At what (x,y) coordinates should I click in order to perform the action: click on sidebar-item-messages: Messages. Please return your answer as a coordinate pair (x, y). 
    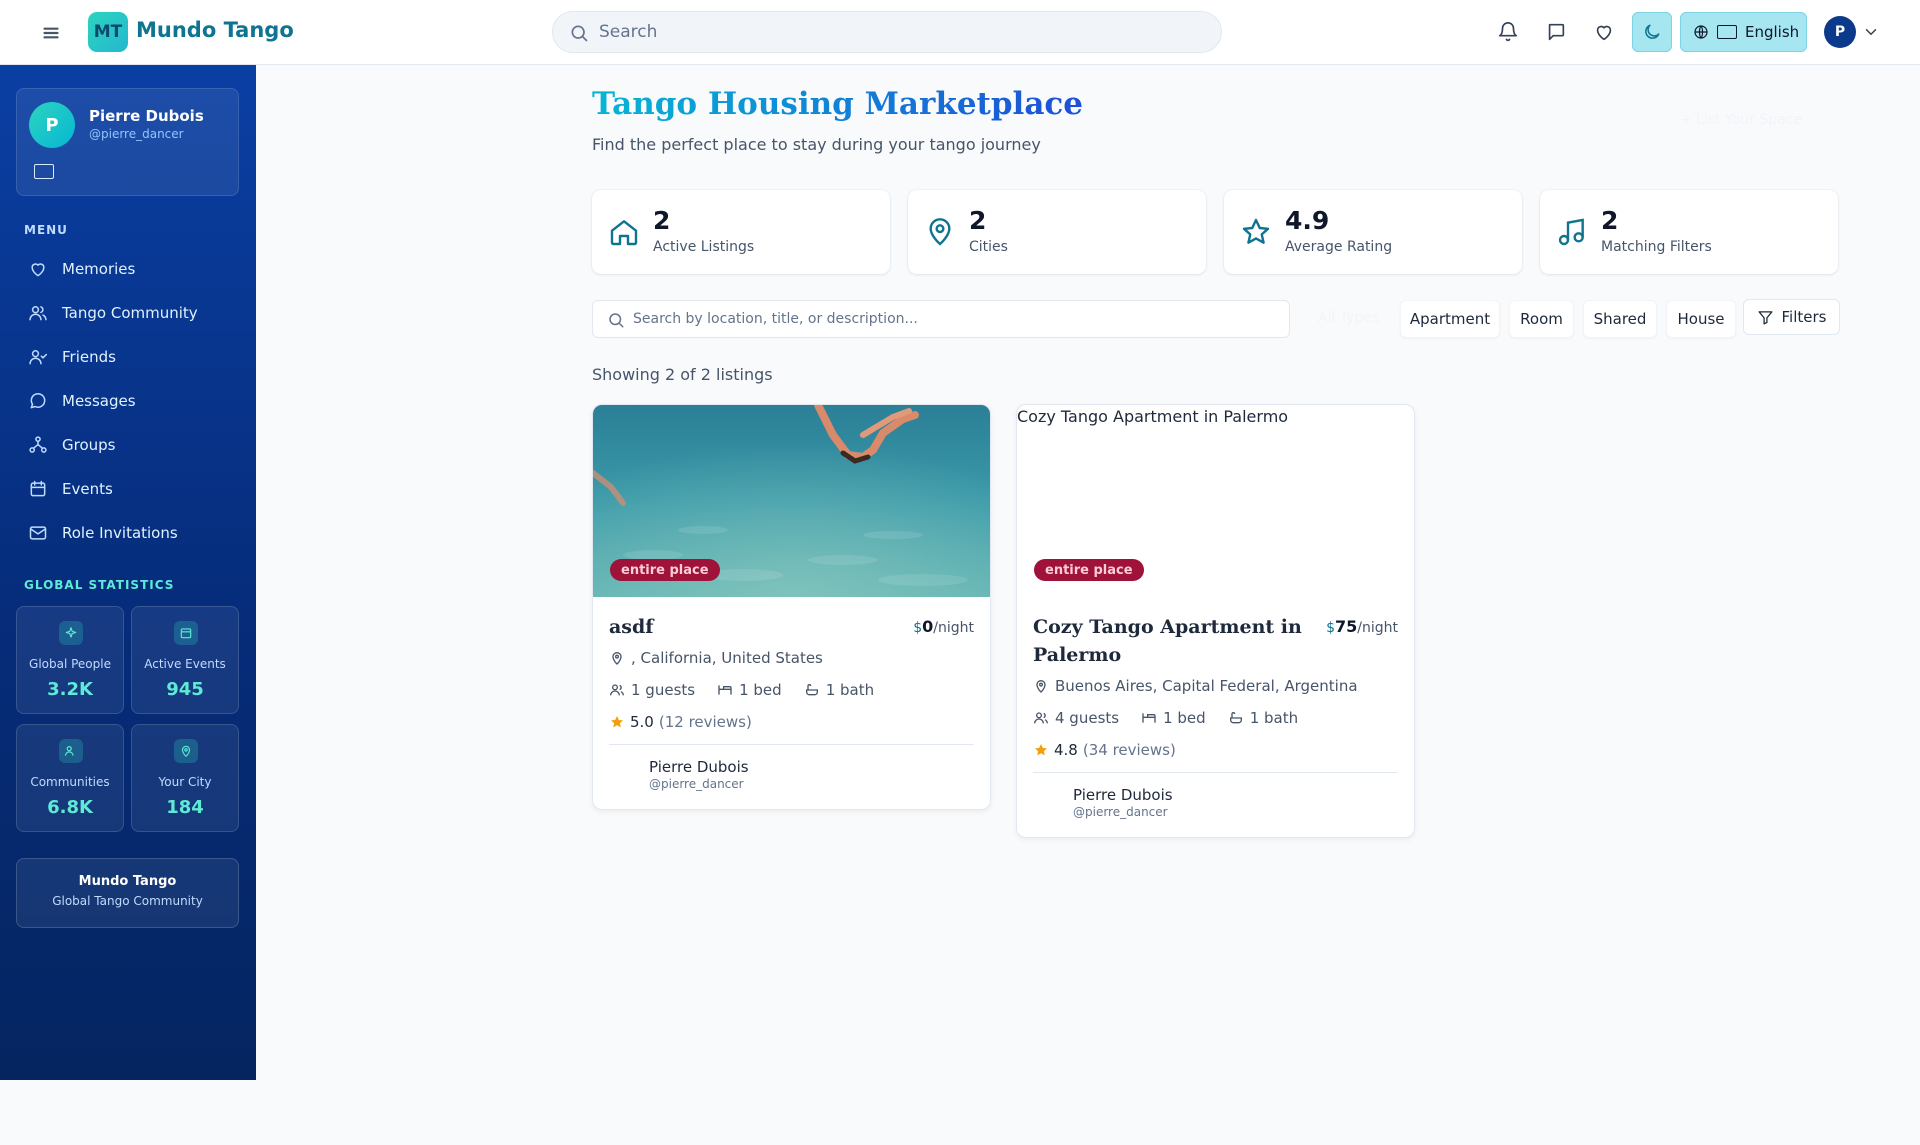
    Looking at the image, I should click on (127, 401).